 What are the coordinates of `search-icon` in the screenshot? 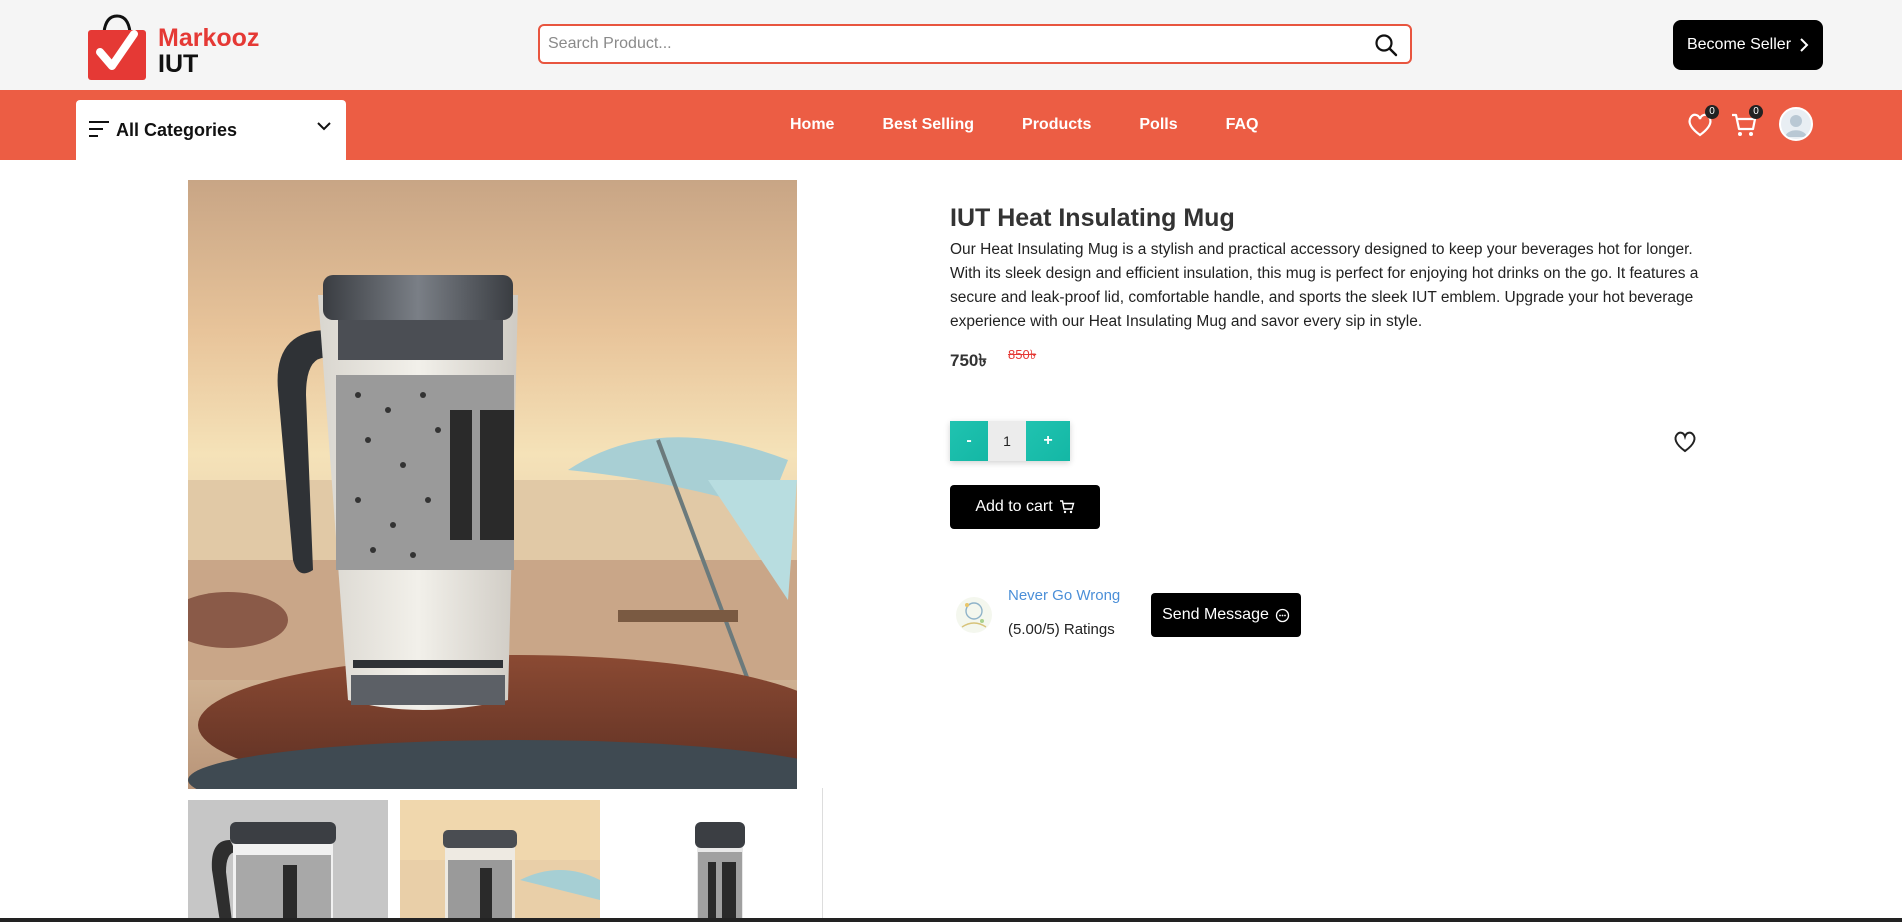 It's located at (1386, 45).